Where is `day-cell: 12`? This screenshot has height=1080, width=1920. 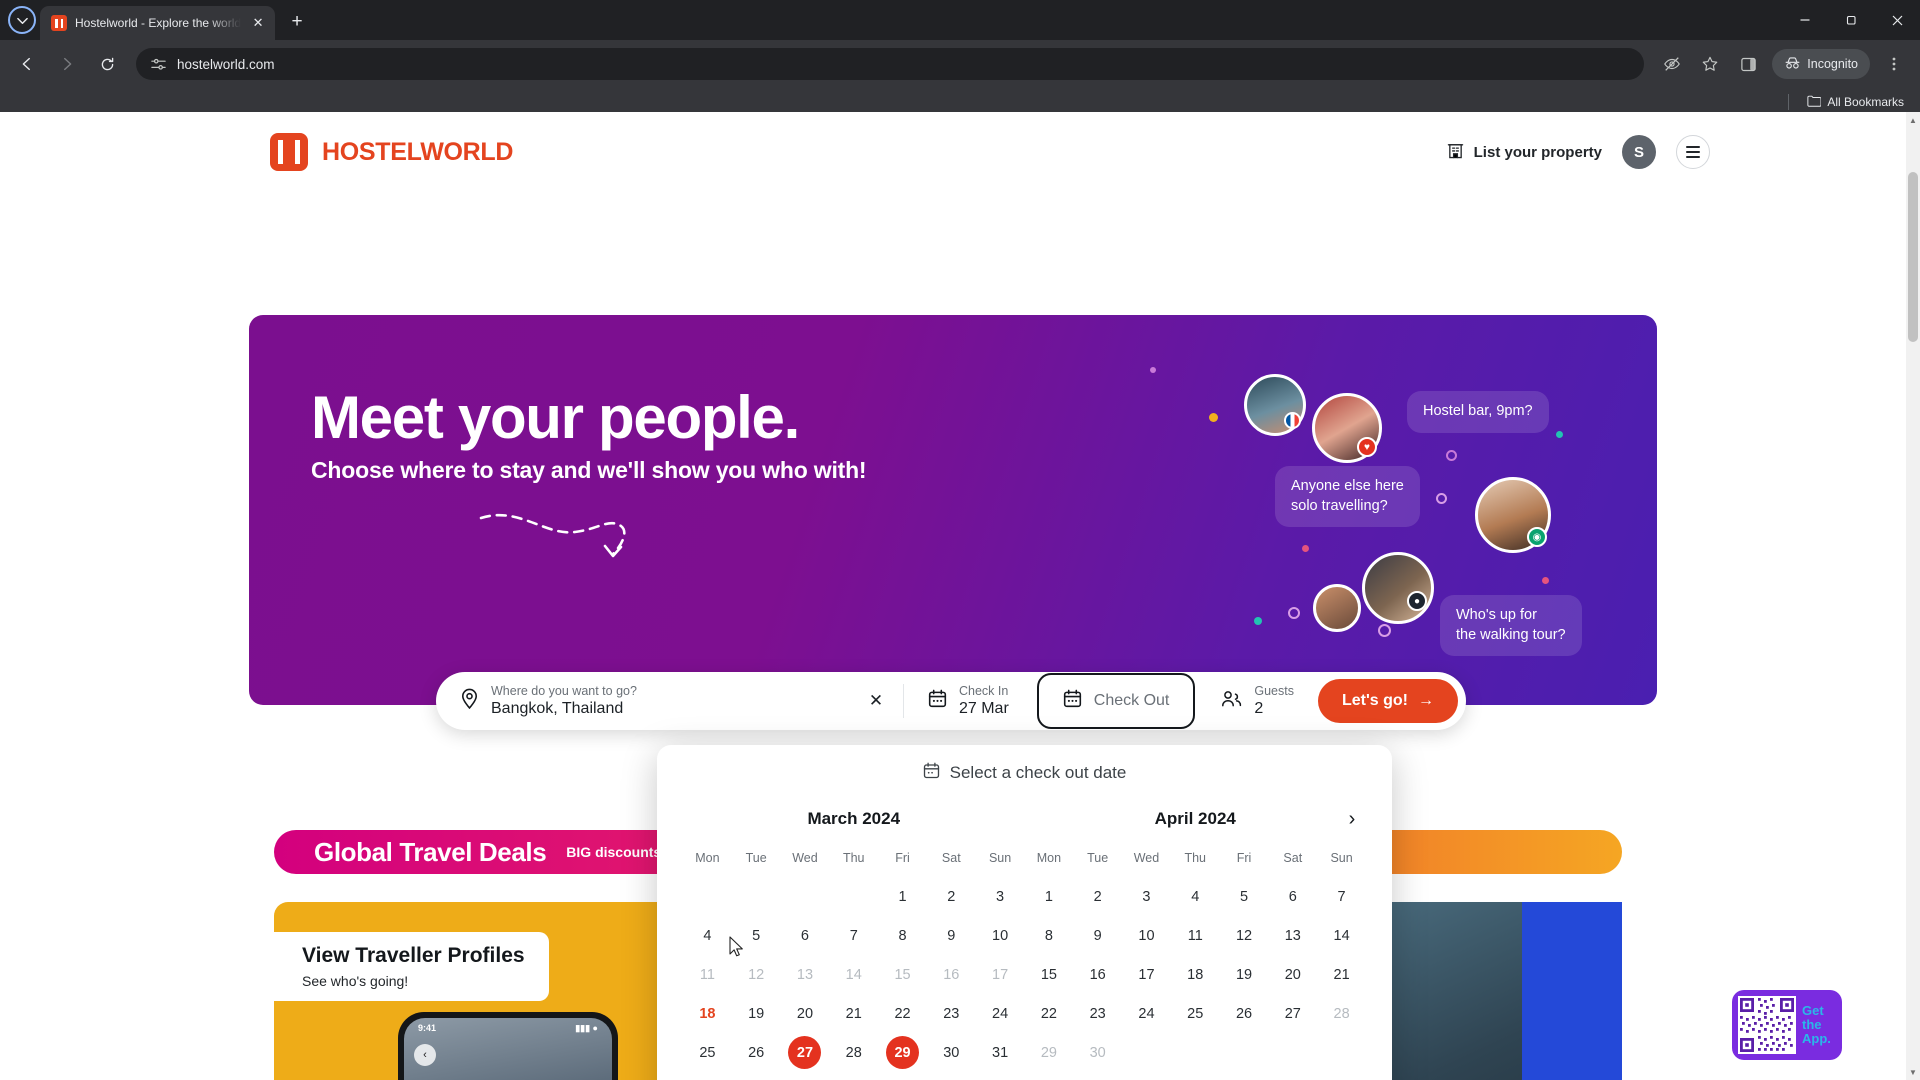
day-cell: 12 is located at coordinates (1244, 935).